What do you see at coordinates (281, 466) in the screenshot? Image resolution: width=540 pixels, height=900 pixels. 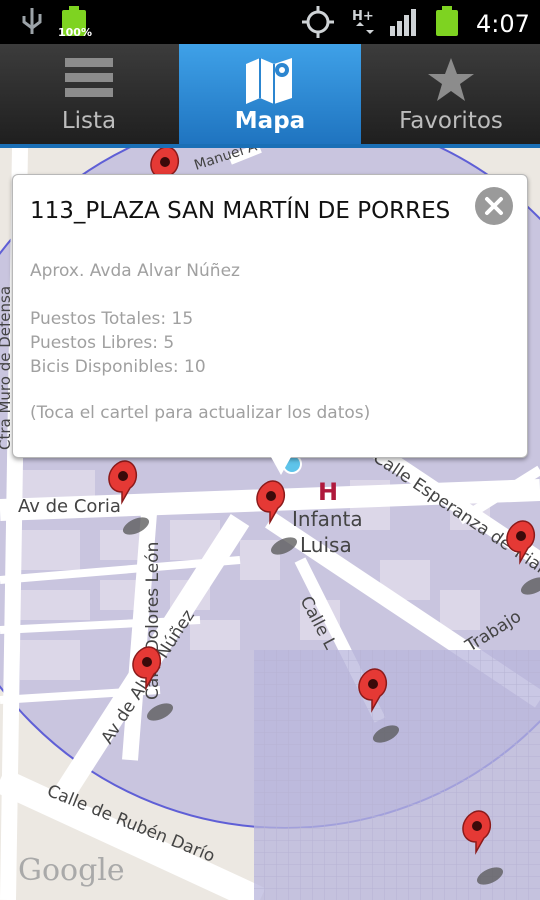 I see `popup-pointer` at bounding box center [281, 466].